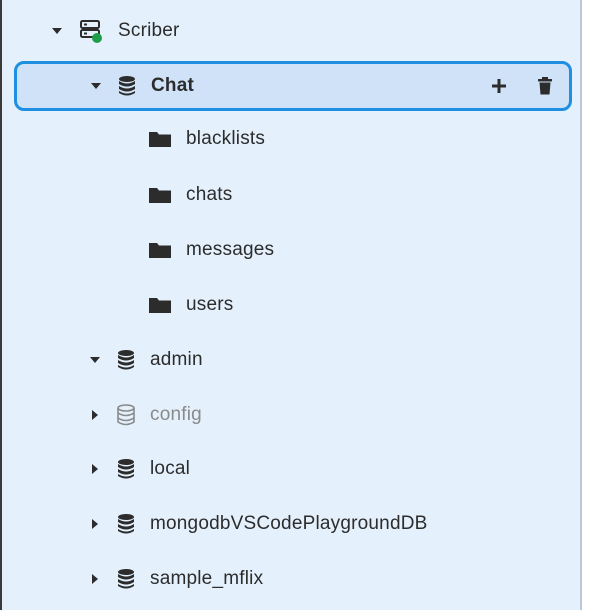 The image size is (591, 610). I want to click on tree-item-label: config, so click(176, 414).